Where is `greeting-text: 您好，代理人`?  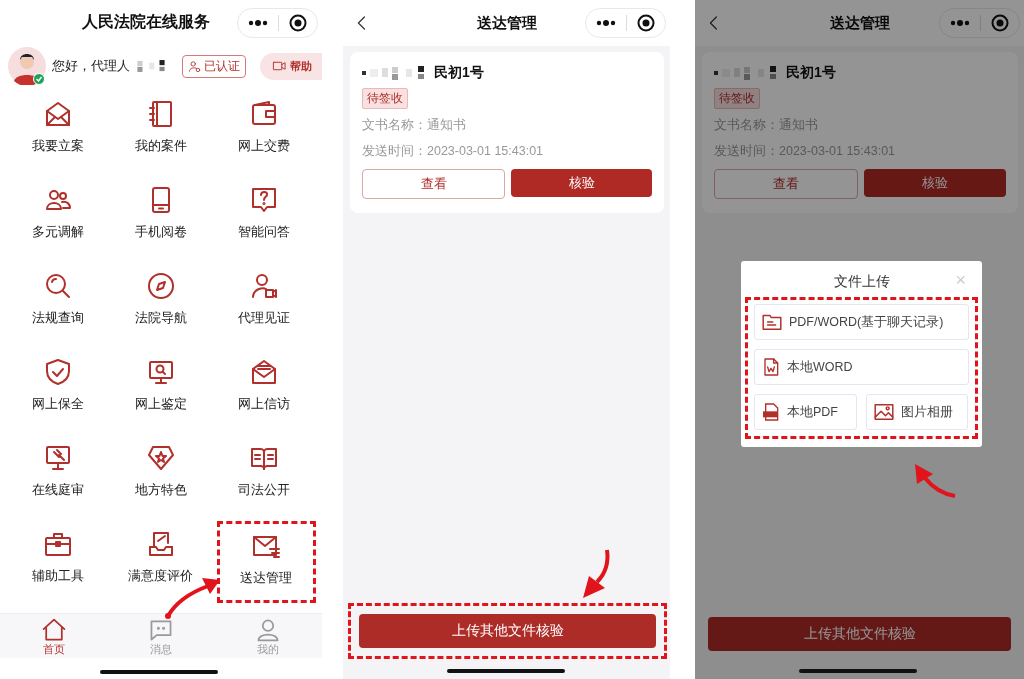
greeting-text: 您好，代理人 is located at coordinates (91, 66).